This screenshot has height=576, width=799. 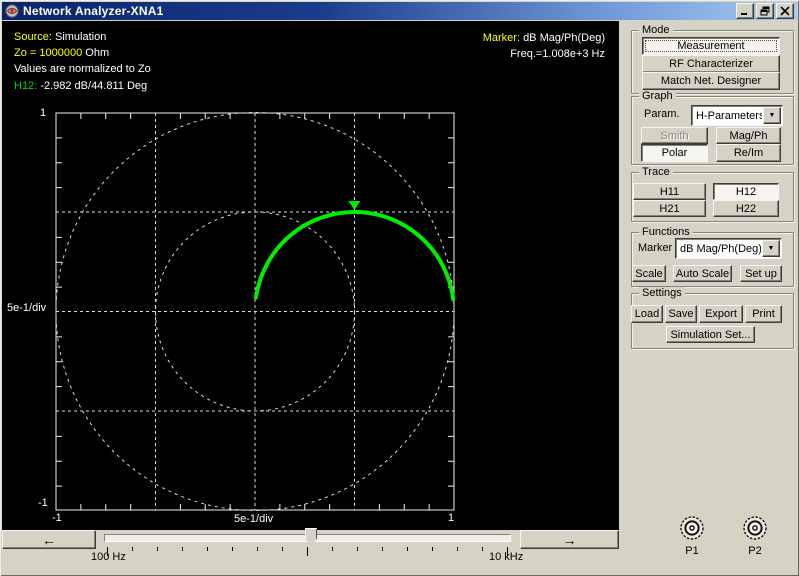 What do you see at coordinates (746, 191) in the screenshot?
I see `trace-h12-button: H12` at bounding box center [746, 191].